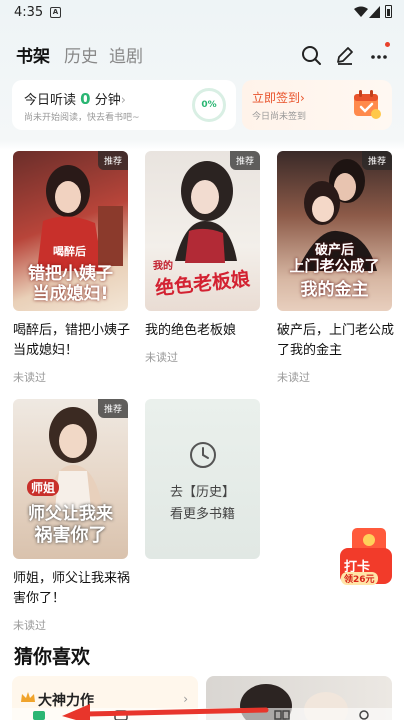 The height and width of the screenshot is (720, 404). What do you see at coordinates (203, 455) in the screenshot?
I see `clock-icon` at bounding box center [203, 455].